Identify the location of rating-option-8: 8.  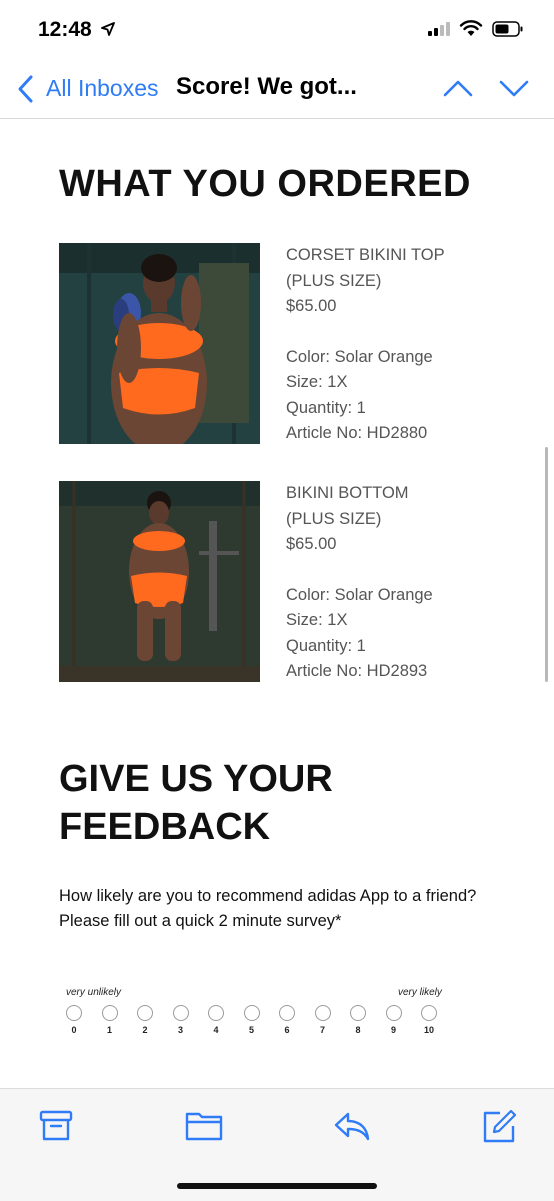
(358, 1020).